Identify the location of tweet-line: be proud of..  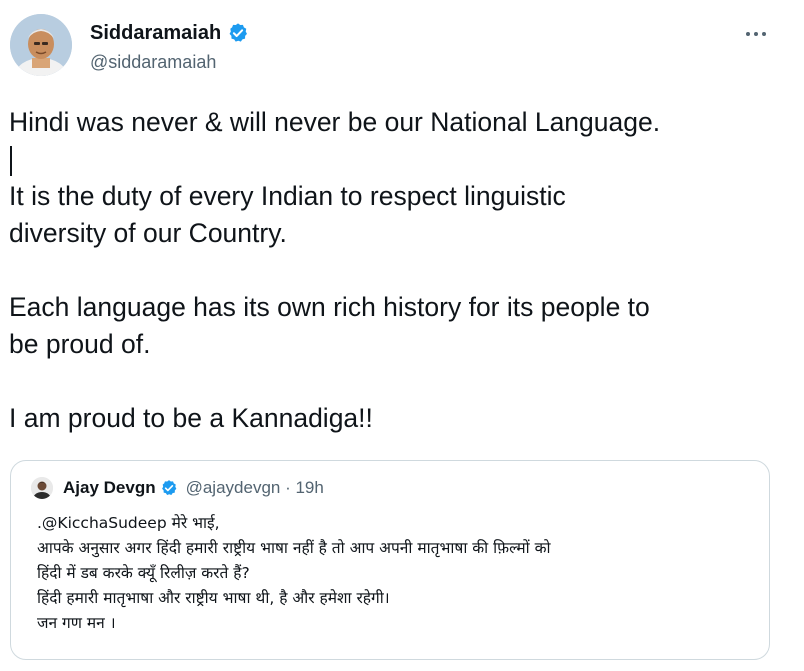
(80, 344).